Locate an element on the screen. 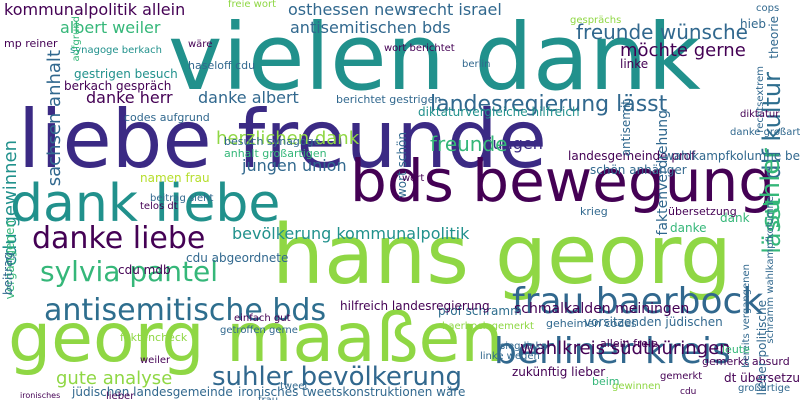 Image resolution: width=800 pixels, height=400 pixels. cloud-word-kommunalpolitik-allein: kommunalpolitik allein is located at coordinates (95, 9).